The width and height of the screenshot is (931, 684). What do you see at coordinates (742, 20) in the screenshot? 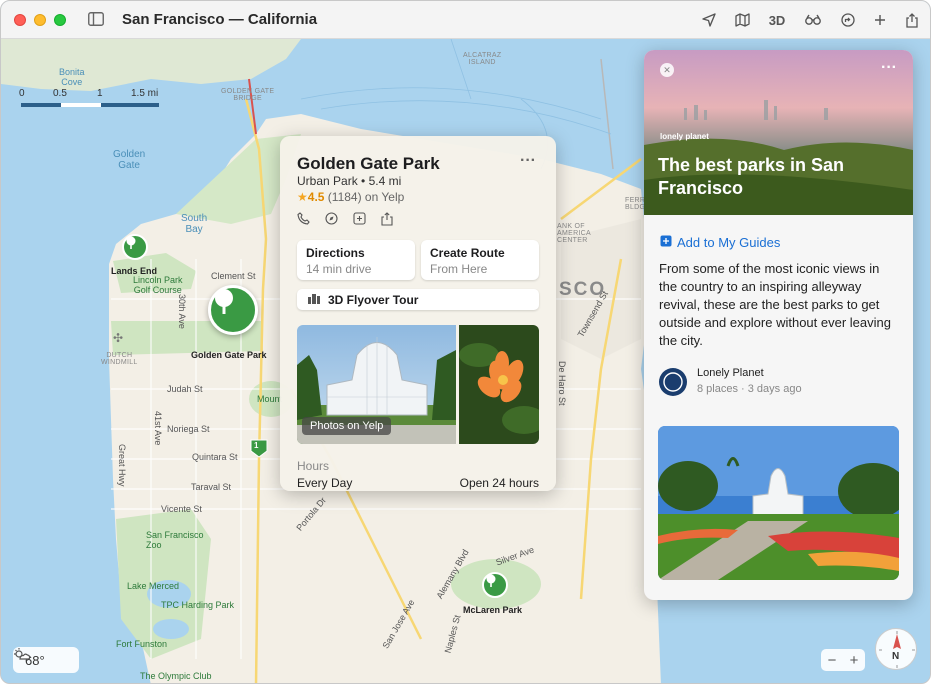
I see `map-mode-icon` at bounding box center [742, 20].